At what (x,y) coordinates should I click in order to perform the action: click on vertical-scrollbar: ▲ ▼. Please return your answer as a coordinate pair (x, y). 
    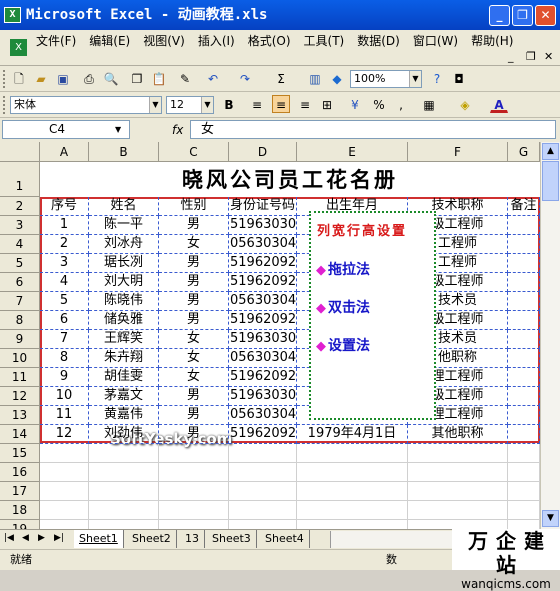
    Looking at the image, I should click on (550, 335).